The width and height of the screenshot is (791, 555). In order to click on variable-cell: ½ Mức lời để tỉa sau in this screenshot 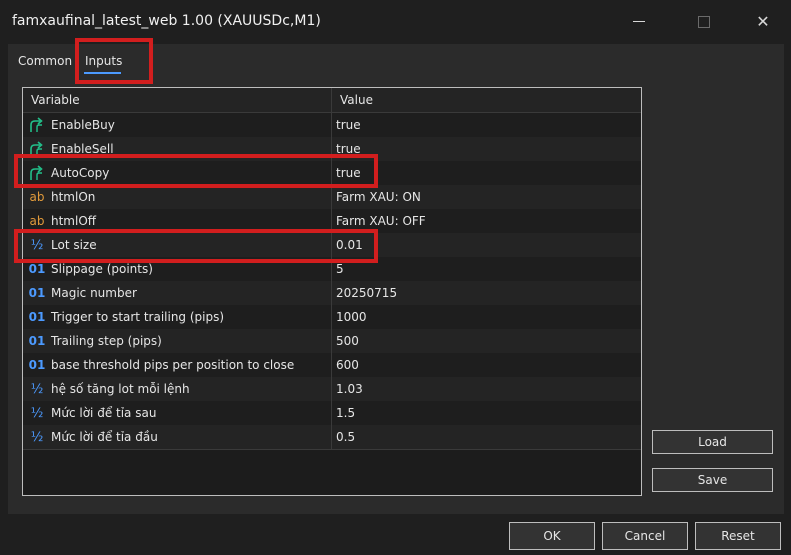, I will do `click(177, 413)`.